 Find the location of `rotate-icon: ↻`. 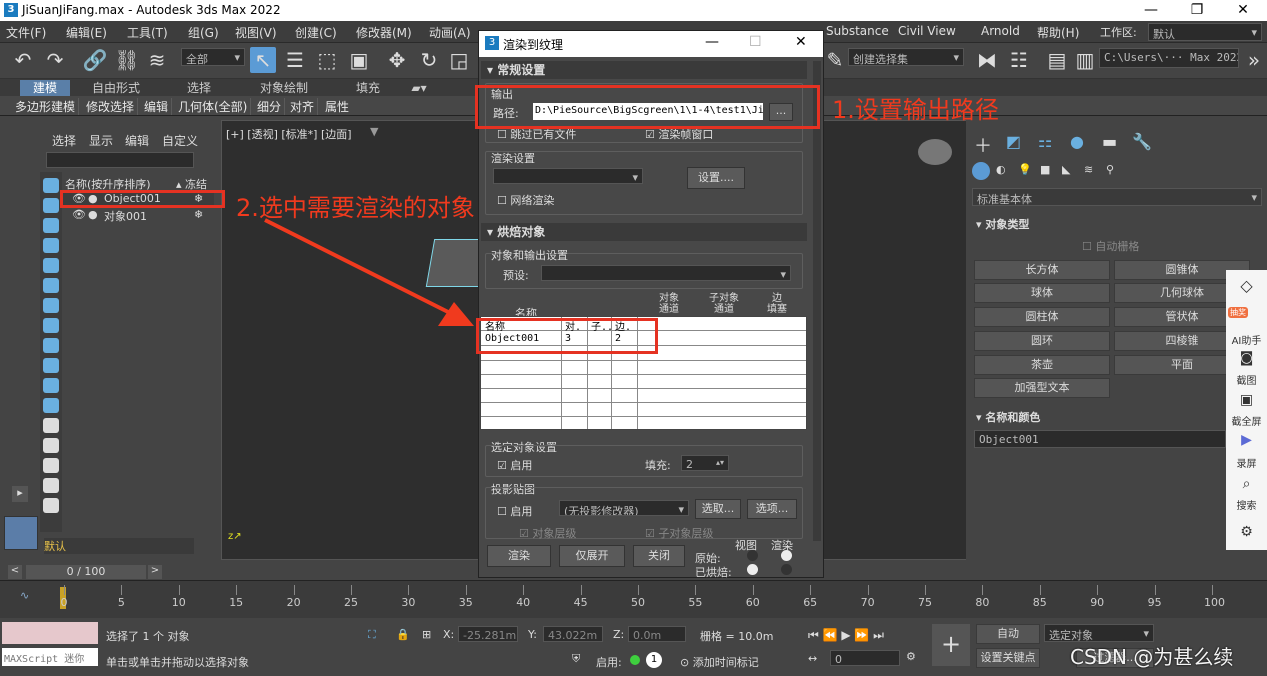

rotate-icon: ↻ is located at coordinates (429, 60).